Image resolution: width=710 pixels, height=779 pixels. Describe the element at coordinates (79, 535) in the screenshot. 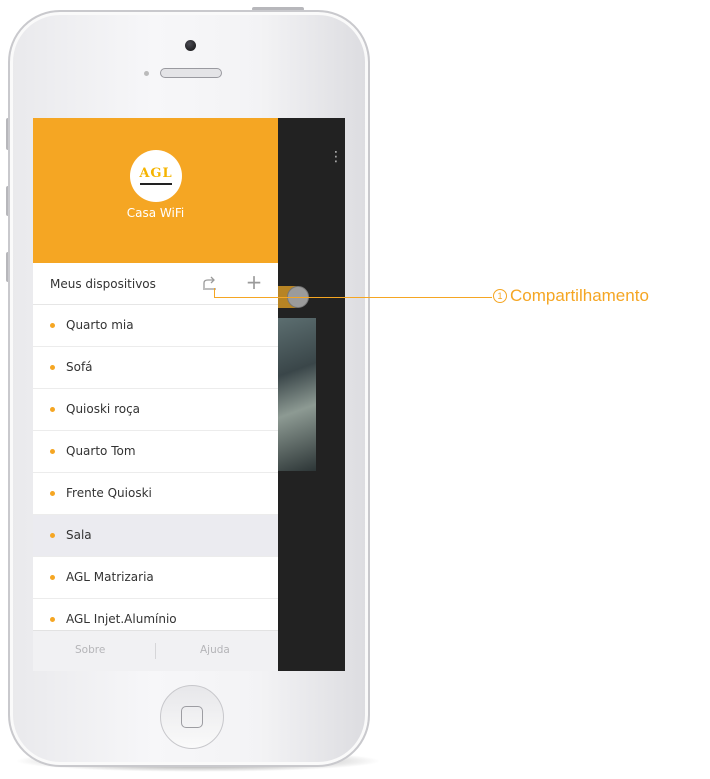

I see `device-label: Sala` at that location.